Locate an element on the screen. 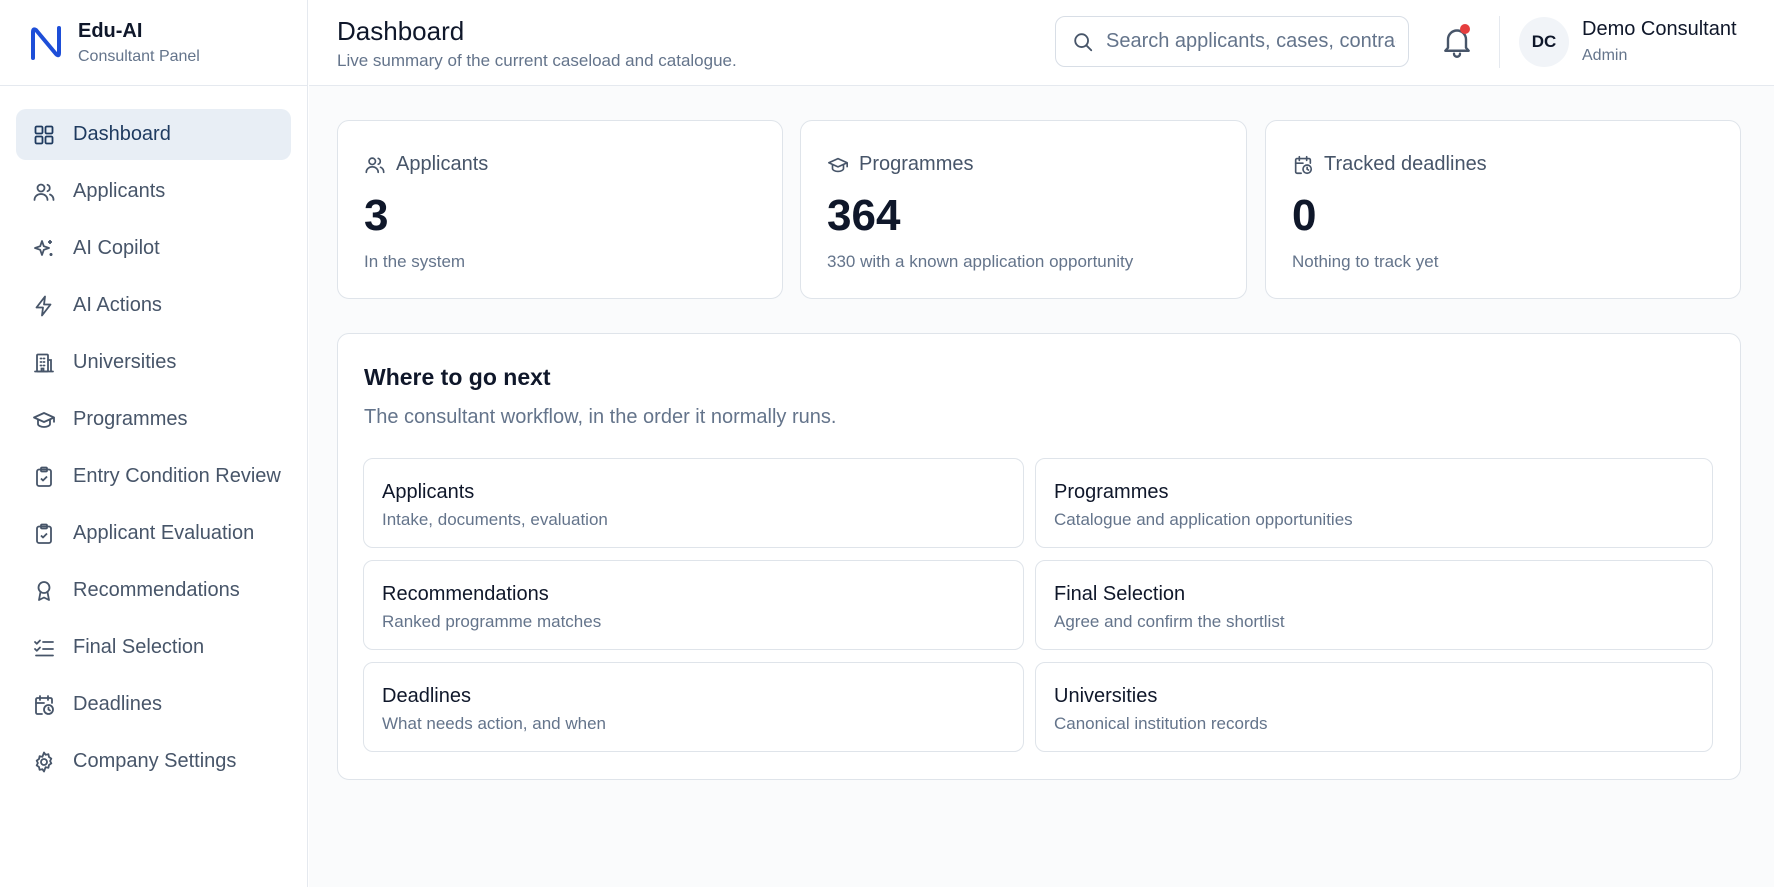 This screenshot has height=887, width=1774. tile-desc: Agree and confirm the shortlist is located at coordinates (1169, 621).